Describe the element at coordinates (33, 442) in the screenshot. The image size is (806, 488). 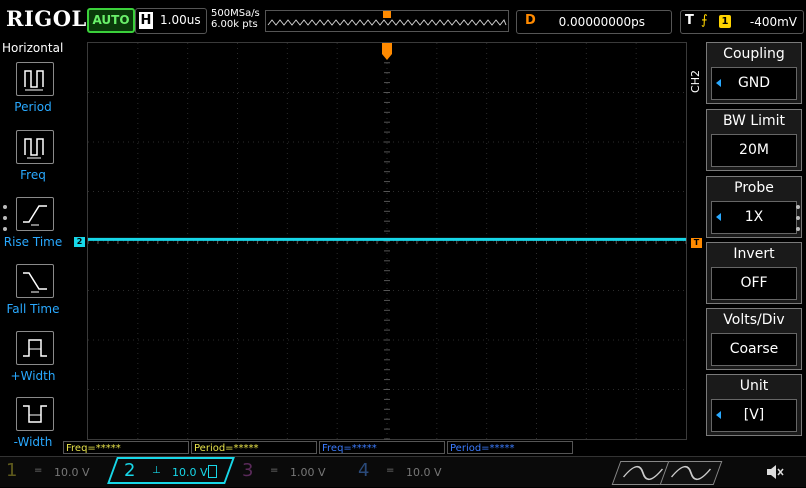
I see `measure-negative-width-label: -Width` at that location.